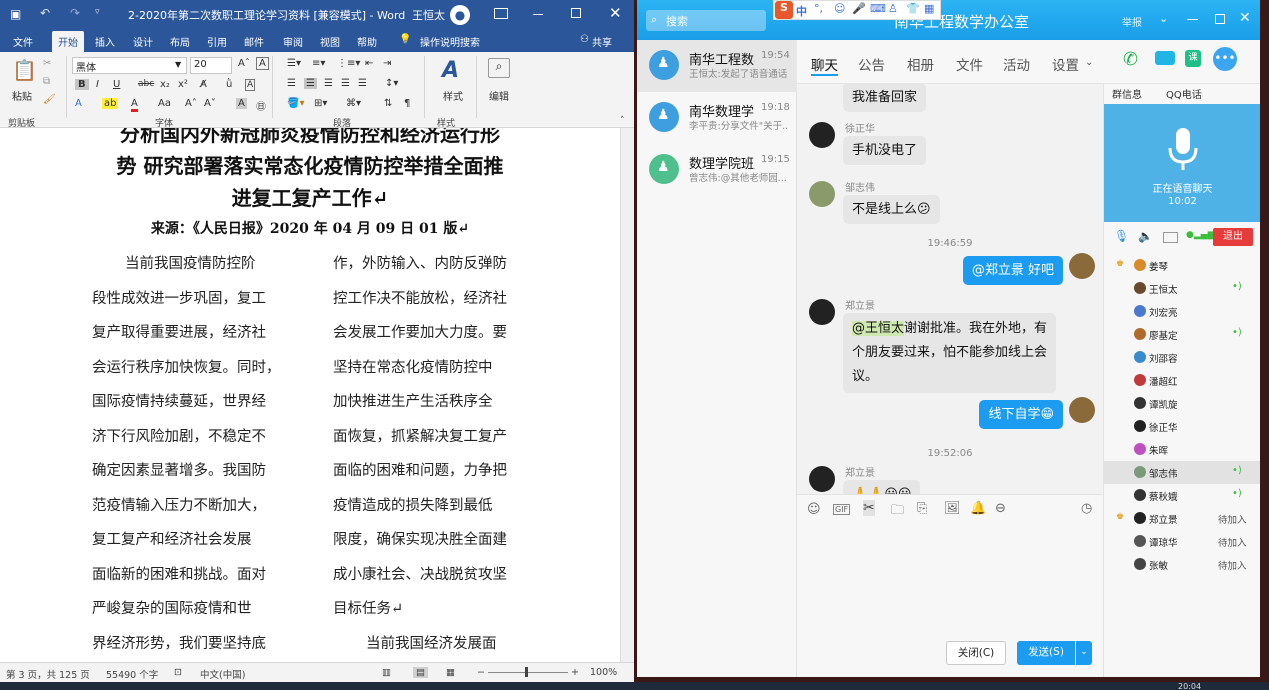  I want to click on maximize-icon, so click(1220, 19).